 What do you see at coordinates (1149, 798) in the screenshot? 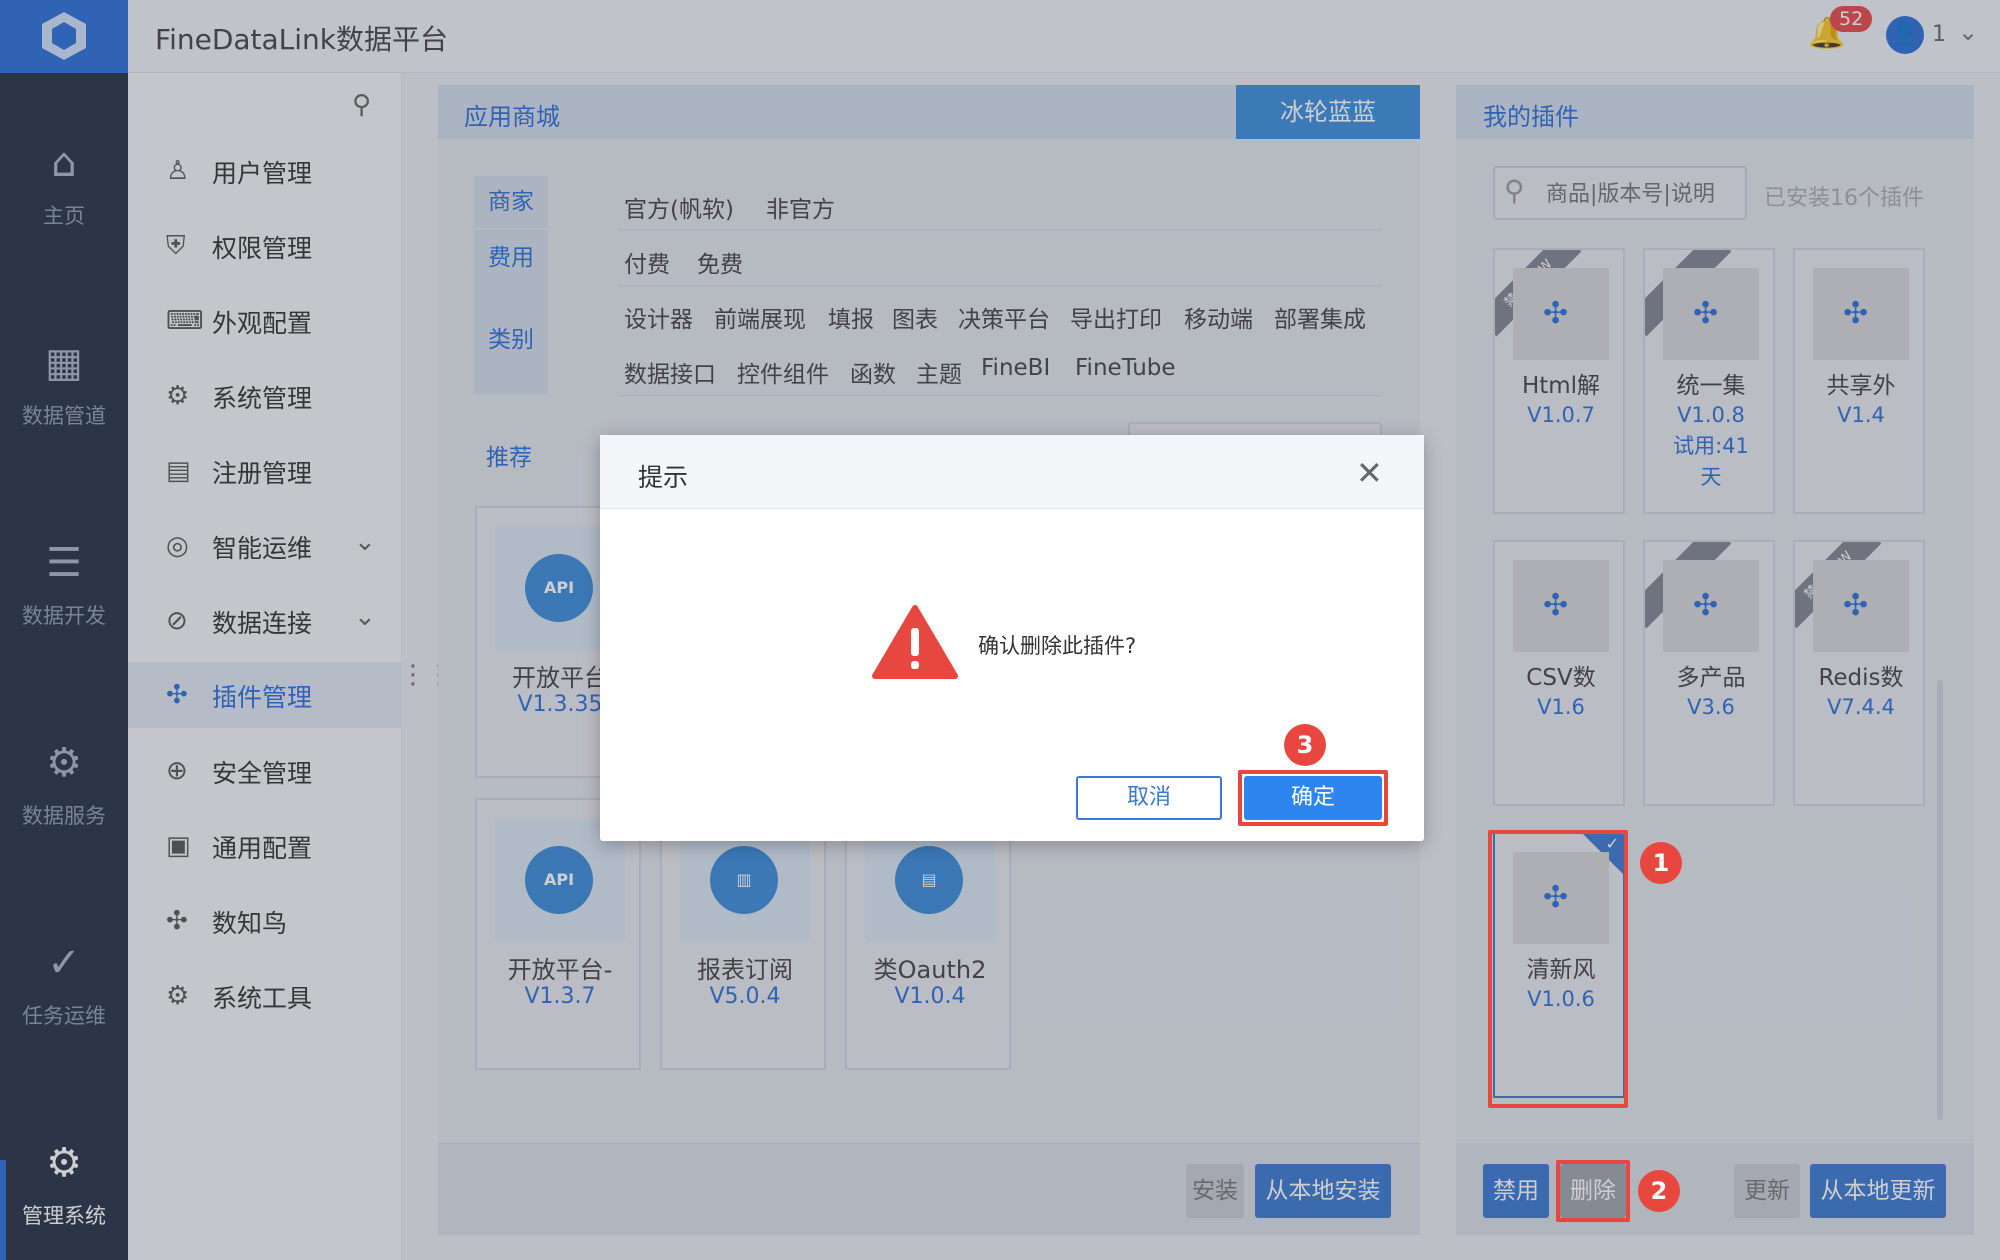
I see `cancel-button: 取消` at bounding box center [1149, 798].